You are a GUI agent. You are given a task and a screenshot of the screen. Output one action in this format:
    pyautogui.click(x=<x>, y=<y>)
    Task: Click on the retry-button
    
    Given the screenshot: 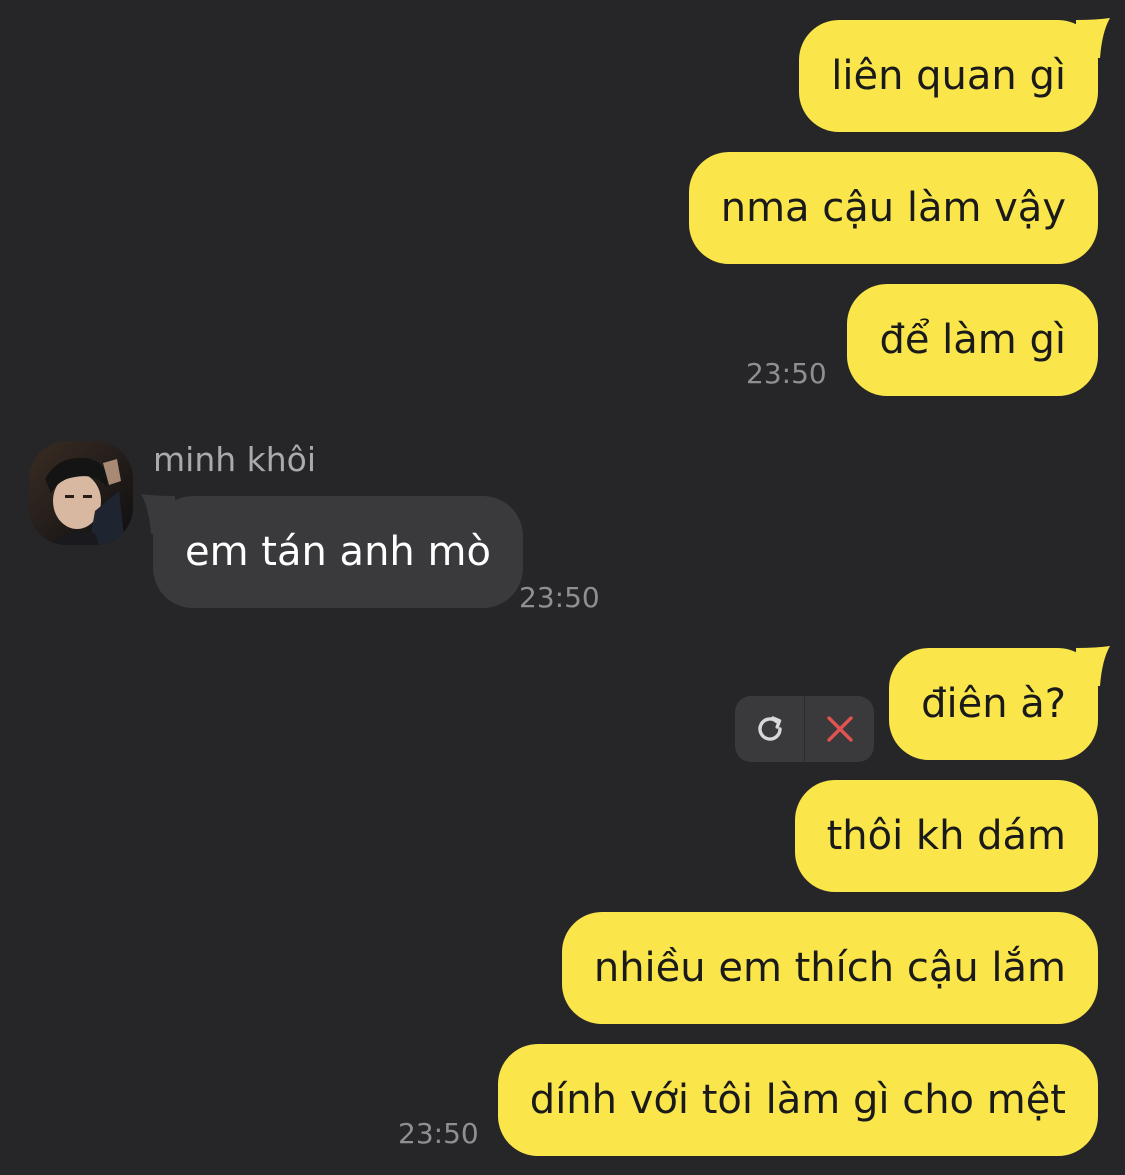 What is the action you would take?
    pyautogui.click(x=769, y=729)
    